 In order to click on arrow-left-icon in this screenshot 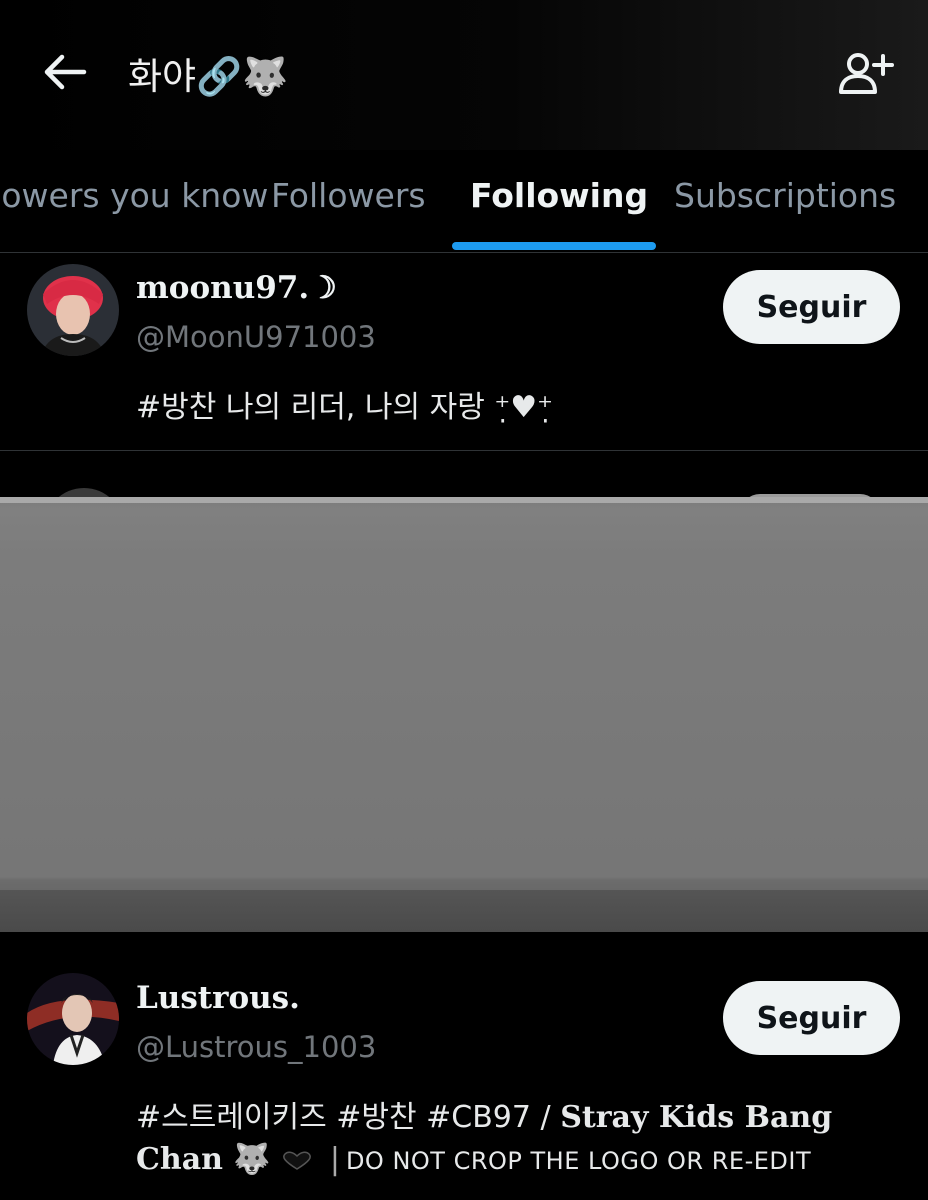, I will do `click(65, 72)`.